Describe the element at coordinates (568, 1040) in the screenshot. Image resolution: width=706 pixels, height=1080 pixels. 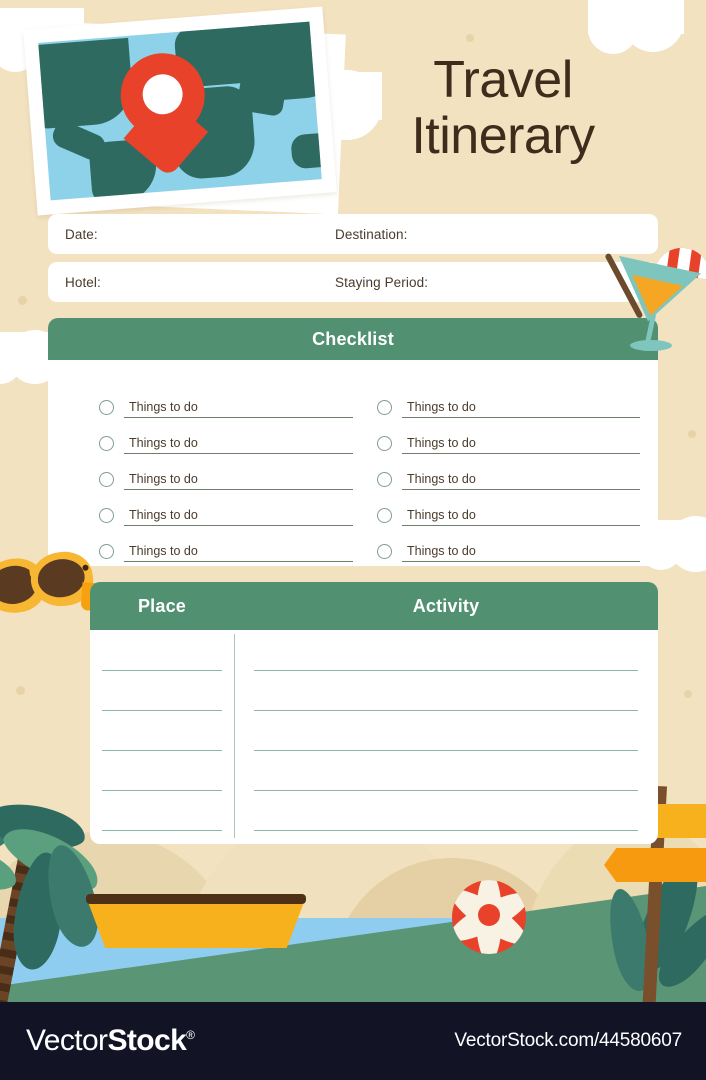
I see `vectorstock-url: VectorStock.com/44580607` at that location.